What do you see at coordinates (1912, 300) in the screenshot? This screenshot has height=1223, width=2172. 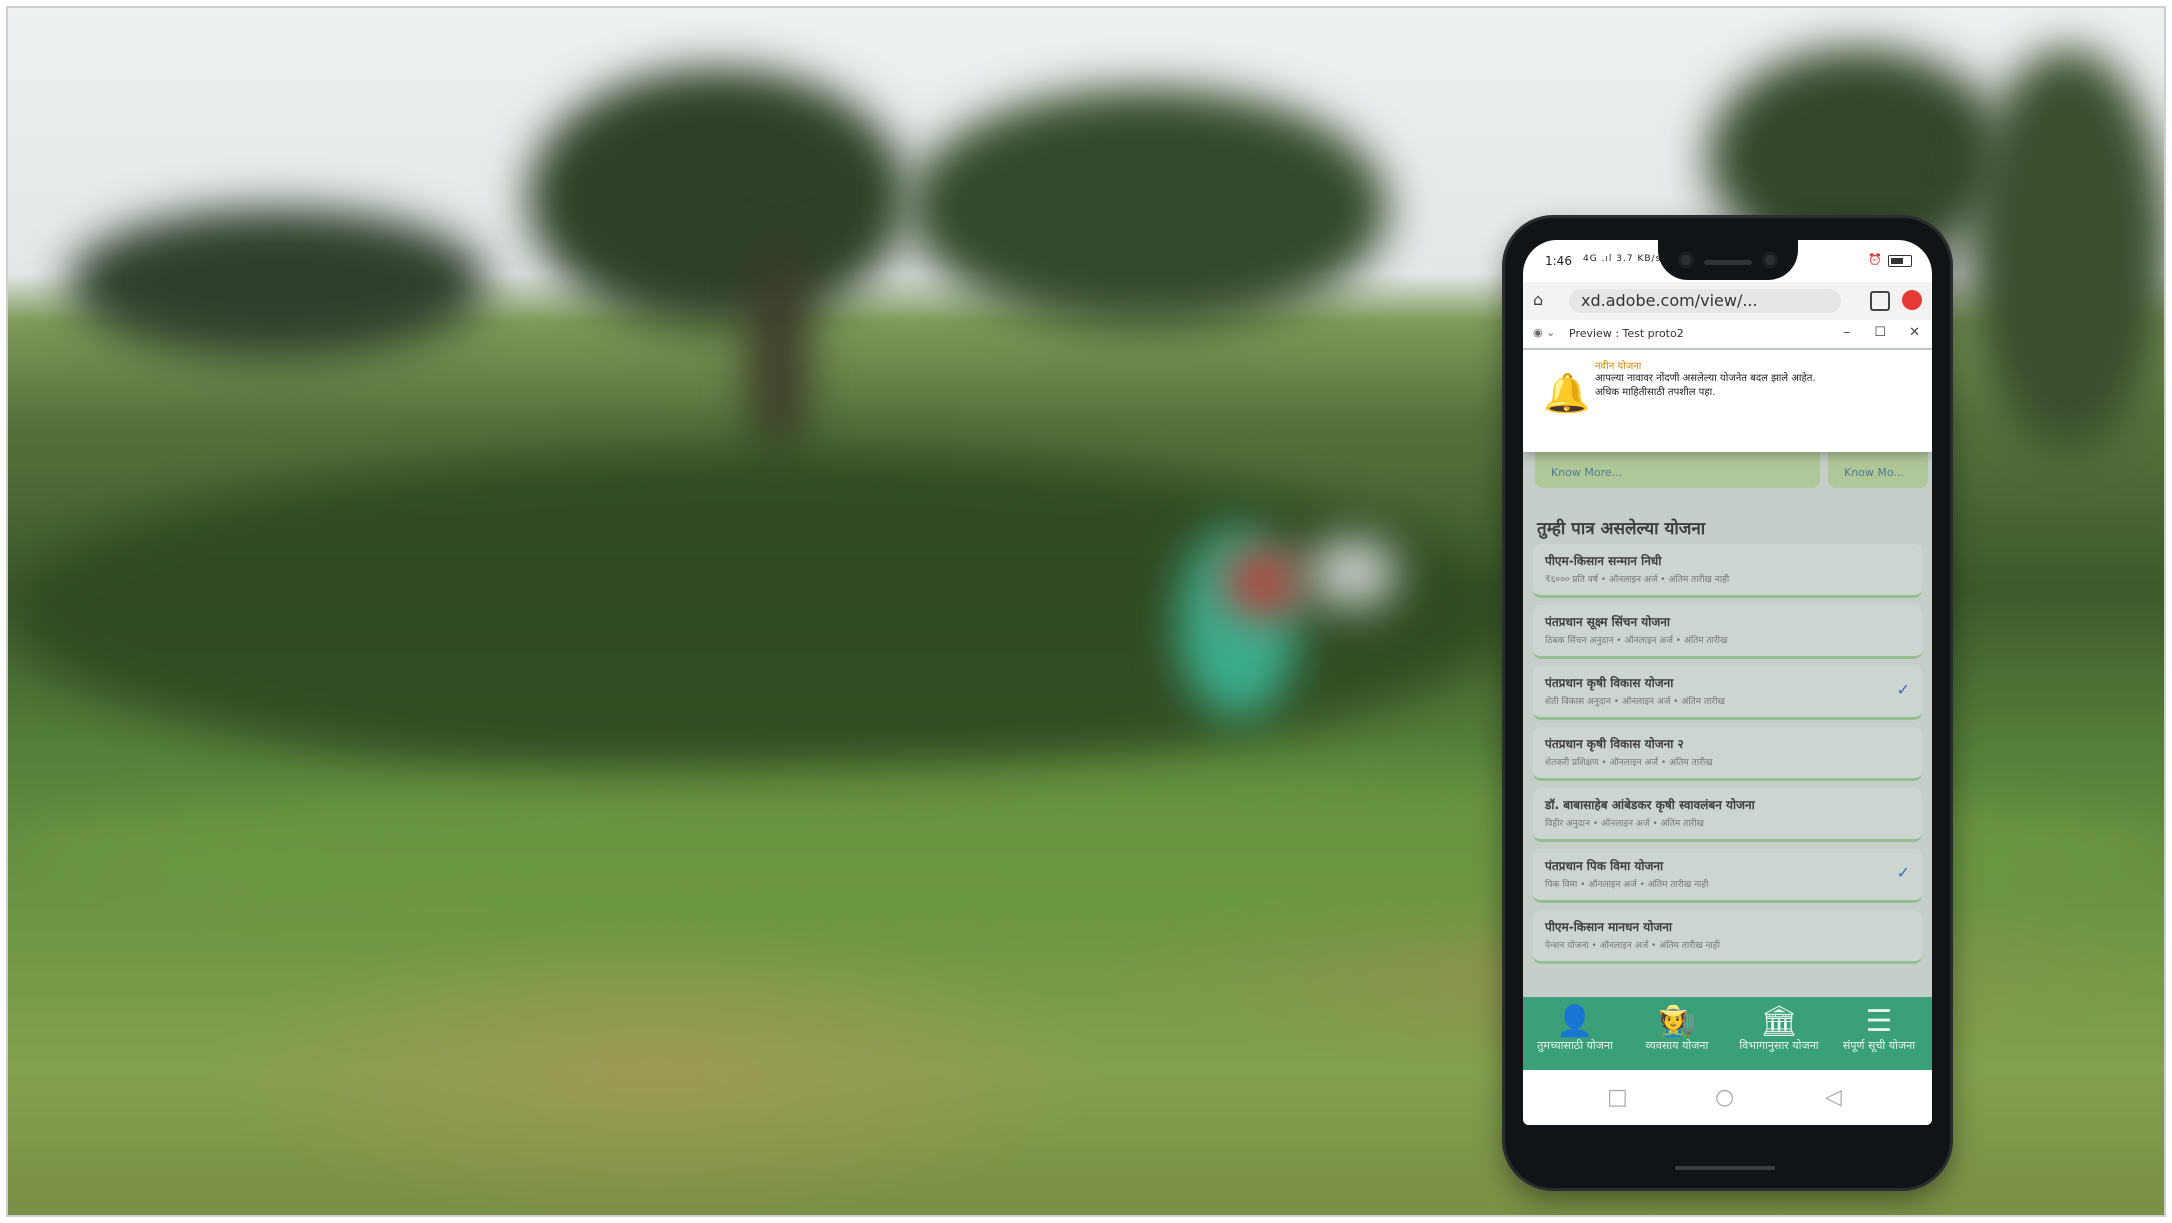 I see `extension-icon` at bounding box center [1912, 300].